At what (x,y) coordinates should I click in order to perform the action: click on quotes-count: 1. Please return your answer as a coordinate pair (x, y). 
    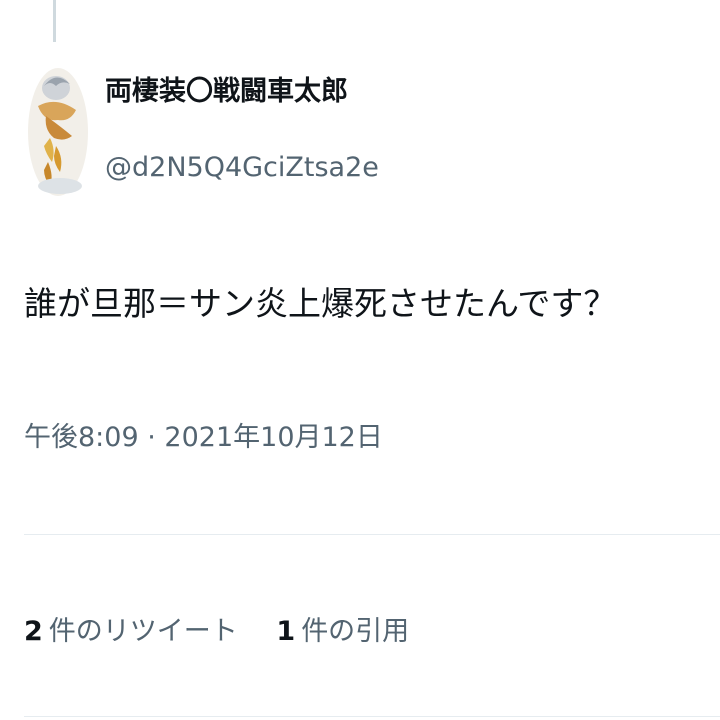
    Looking at the image, I should click on (286, 631).